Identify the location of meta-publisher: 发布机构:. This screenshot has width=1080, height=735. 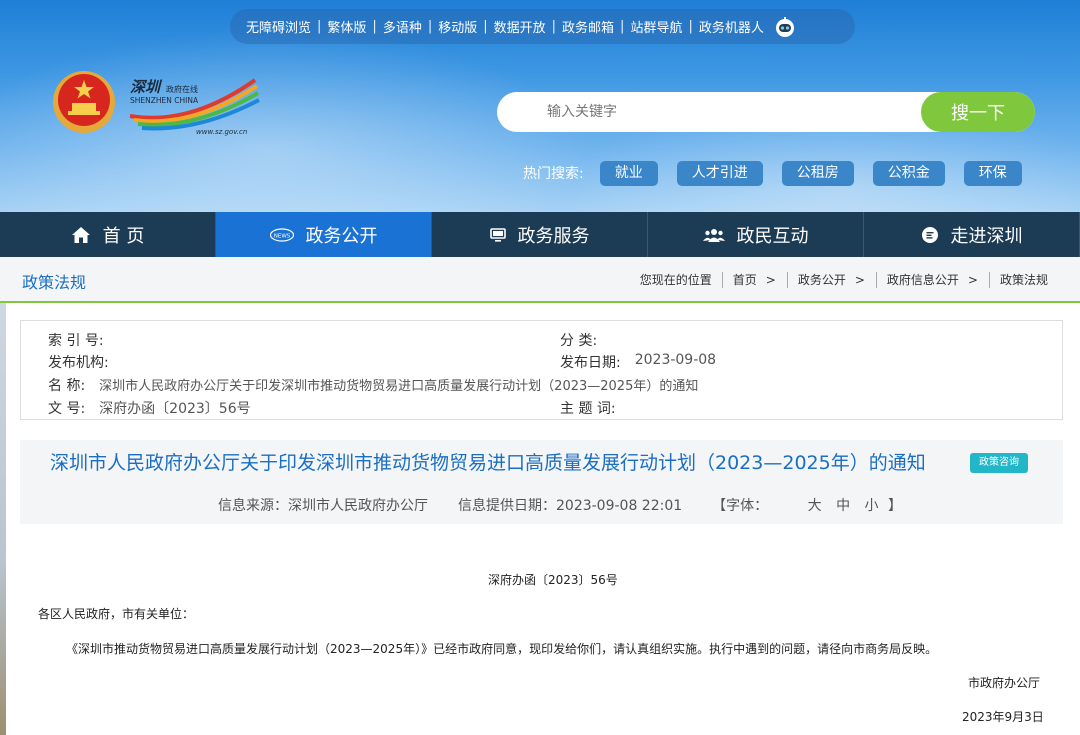
(78, 363).